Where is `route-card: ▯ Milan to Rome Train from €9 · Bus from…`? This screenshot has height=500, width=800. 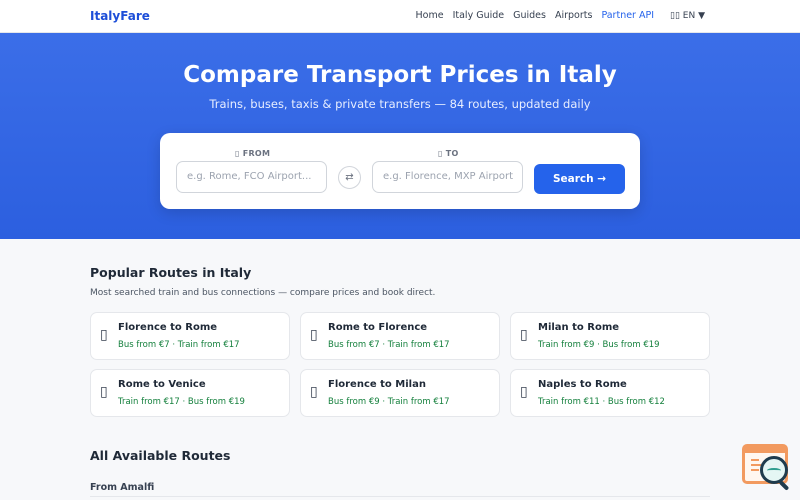 route-card: ▯ Milan to Rome Train from €9 · Bus from… is located at coordinates (610, 336).